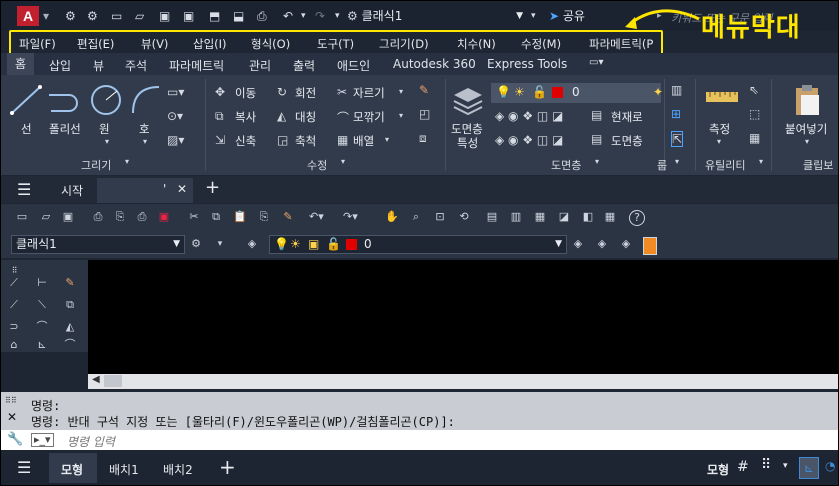  I want to click on move-icon: ✥, so click(220, 92).